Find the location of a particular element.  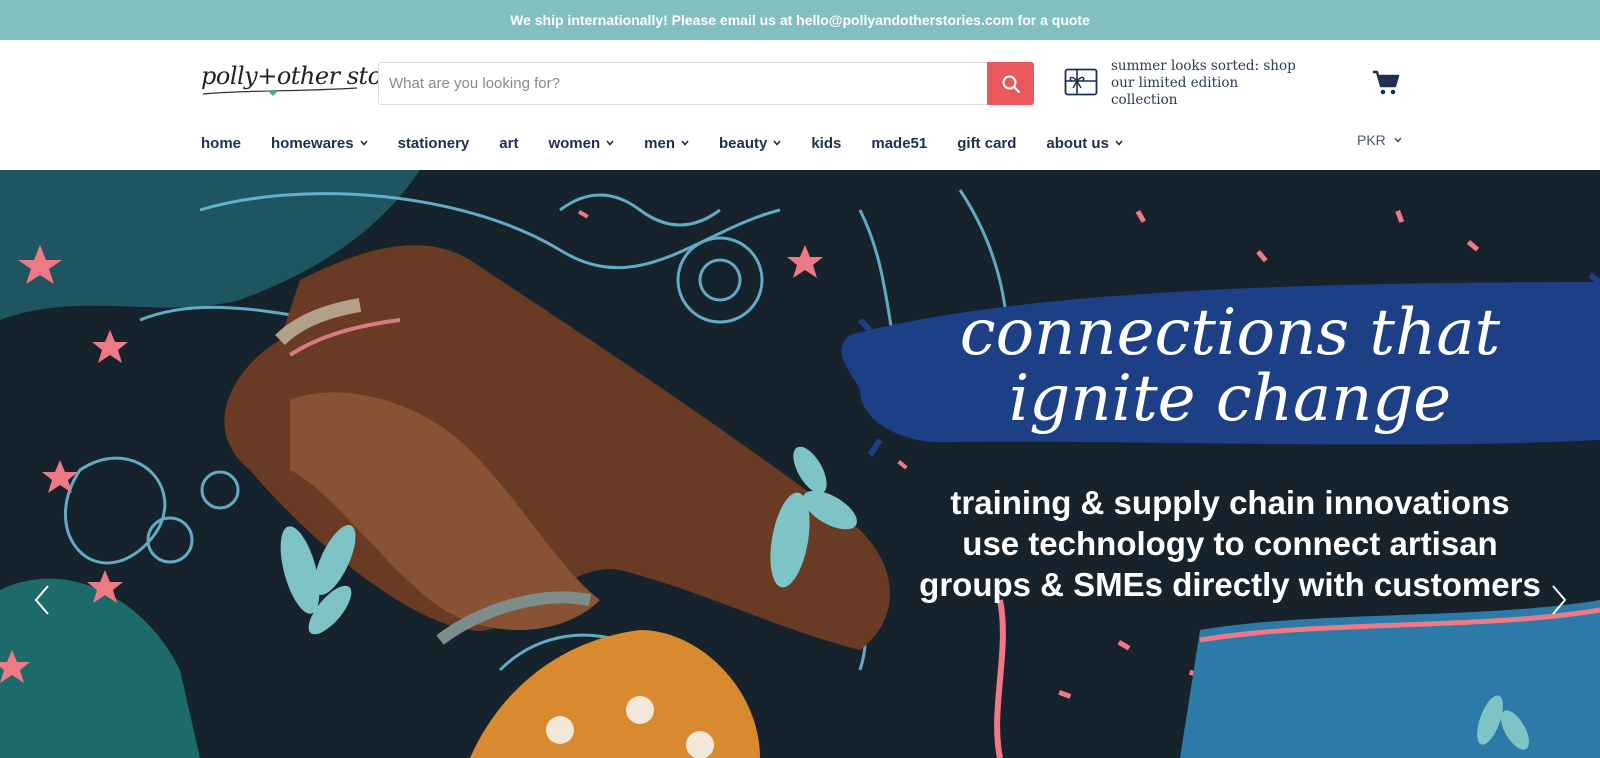

hero-subline-line2: use technology to connect artisan is located at coordinates (1230, 543).